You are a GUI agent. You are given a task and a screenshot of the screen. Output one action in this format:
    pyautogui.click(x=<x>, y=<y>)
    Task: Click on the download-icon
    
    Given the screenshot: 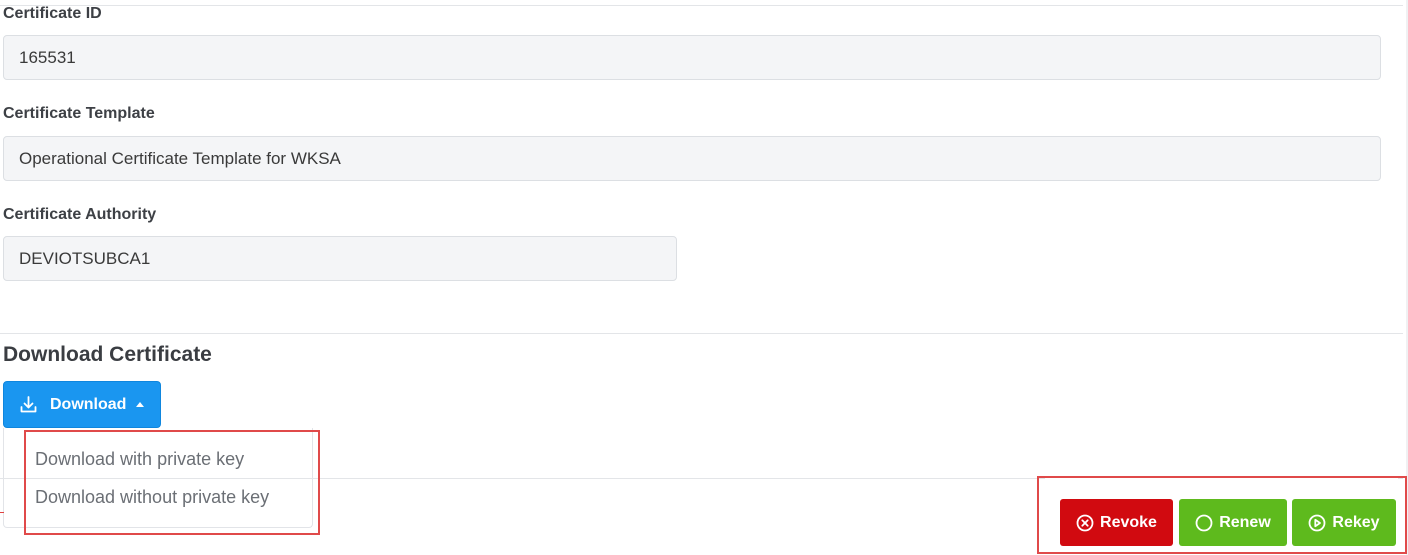 What is the action you would take?
    pyautogui.click(x=28, y=404)
    